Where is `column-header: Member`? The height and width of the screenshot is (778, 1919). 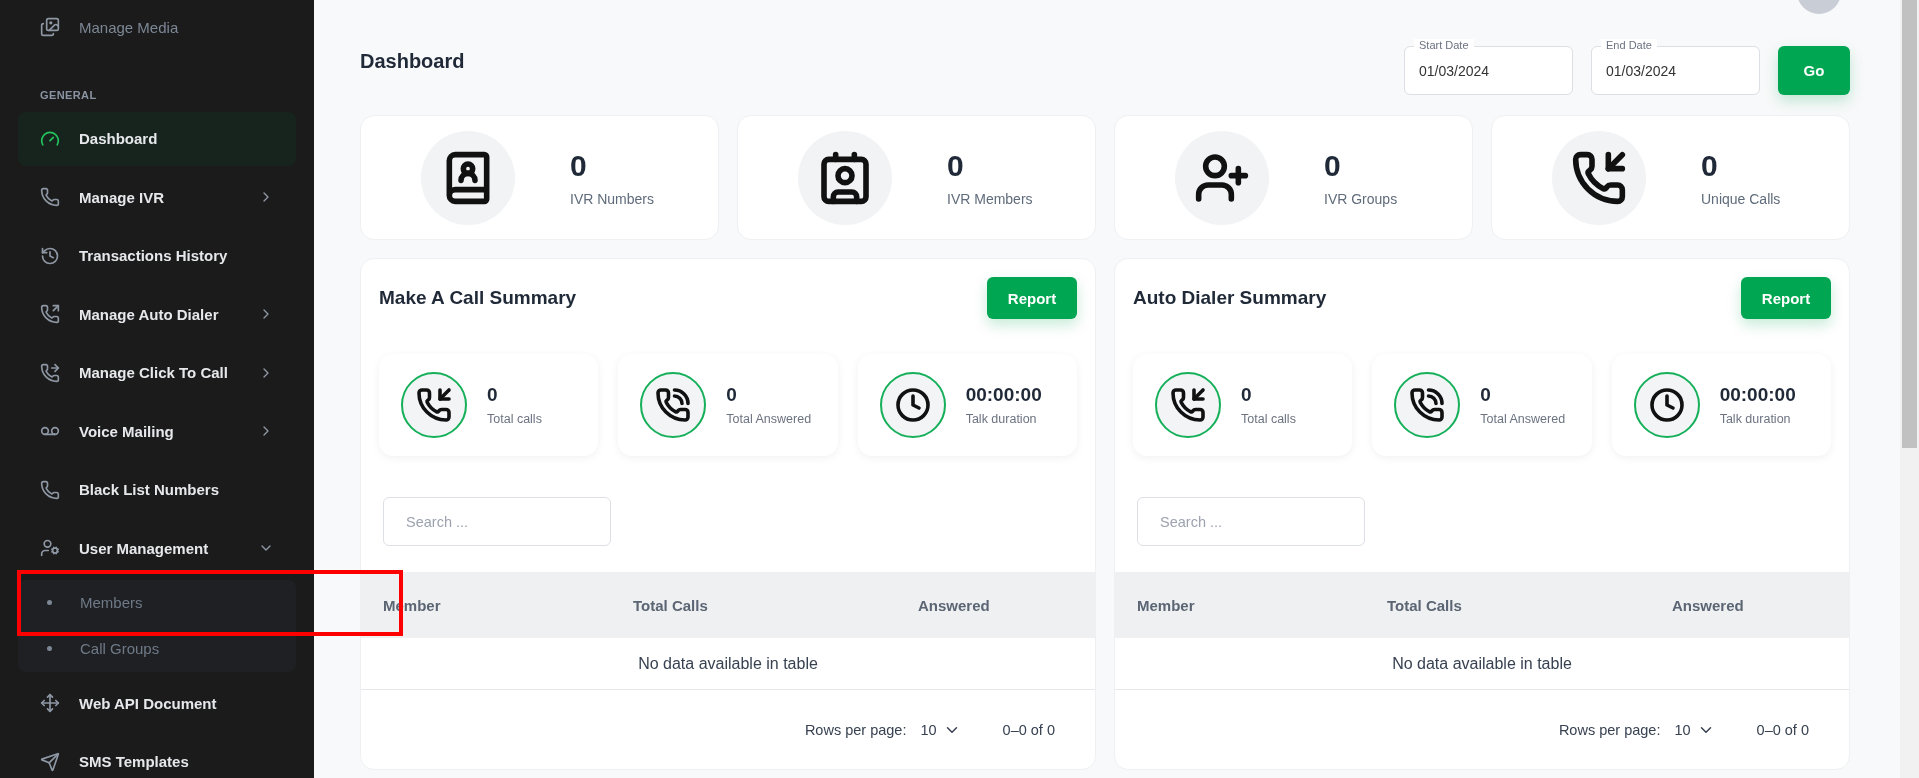
column-header: Member is located at coordinates (1166, 605).